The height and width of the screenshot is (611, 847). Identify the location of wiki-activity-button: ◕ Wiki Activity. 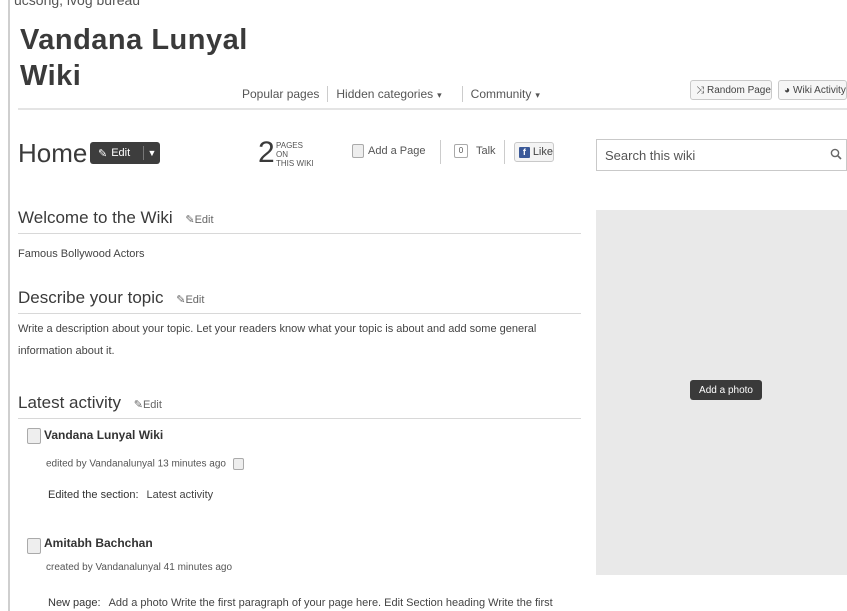
(812, 90).